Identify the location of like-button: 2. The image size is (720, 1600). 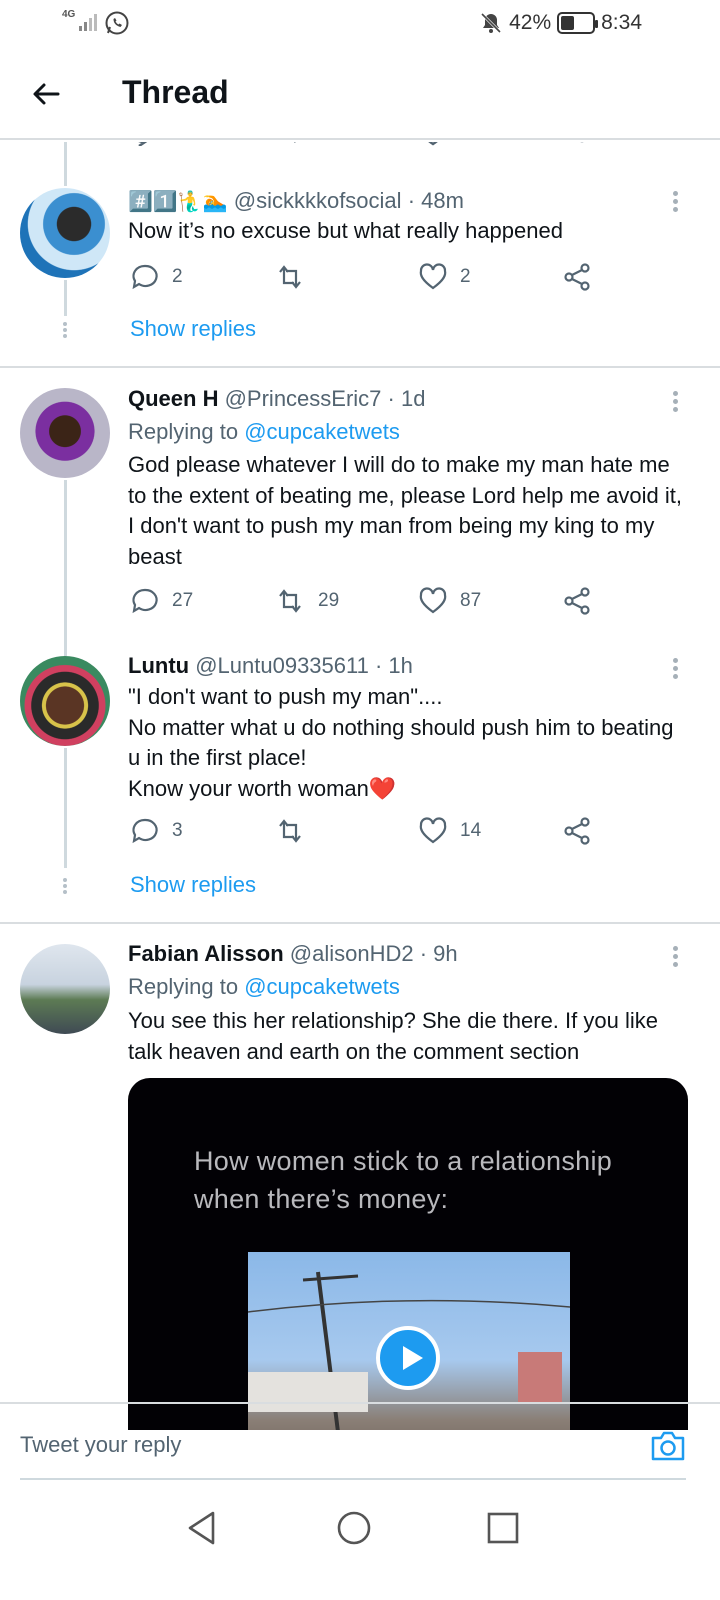
(444, 277).